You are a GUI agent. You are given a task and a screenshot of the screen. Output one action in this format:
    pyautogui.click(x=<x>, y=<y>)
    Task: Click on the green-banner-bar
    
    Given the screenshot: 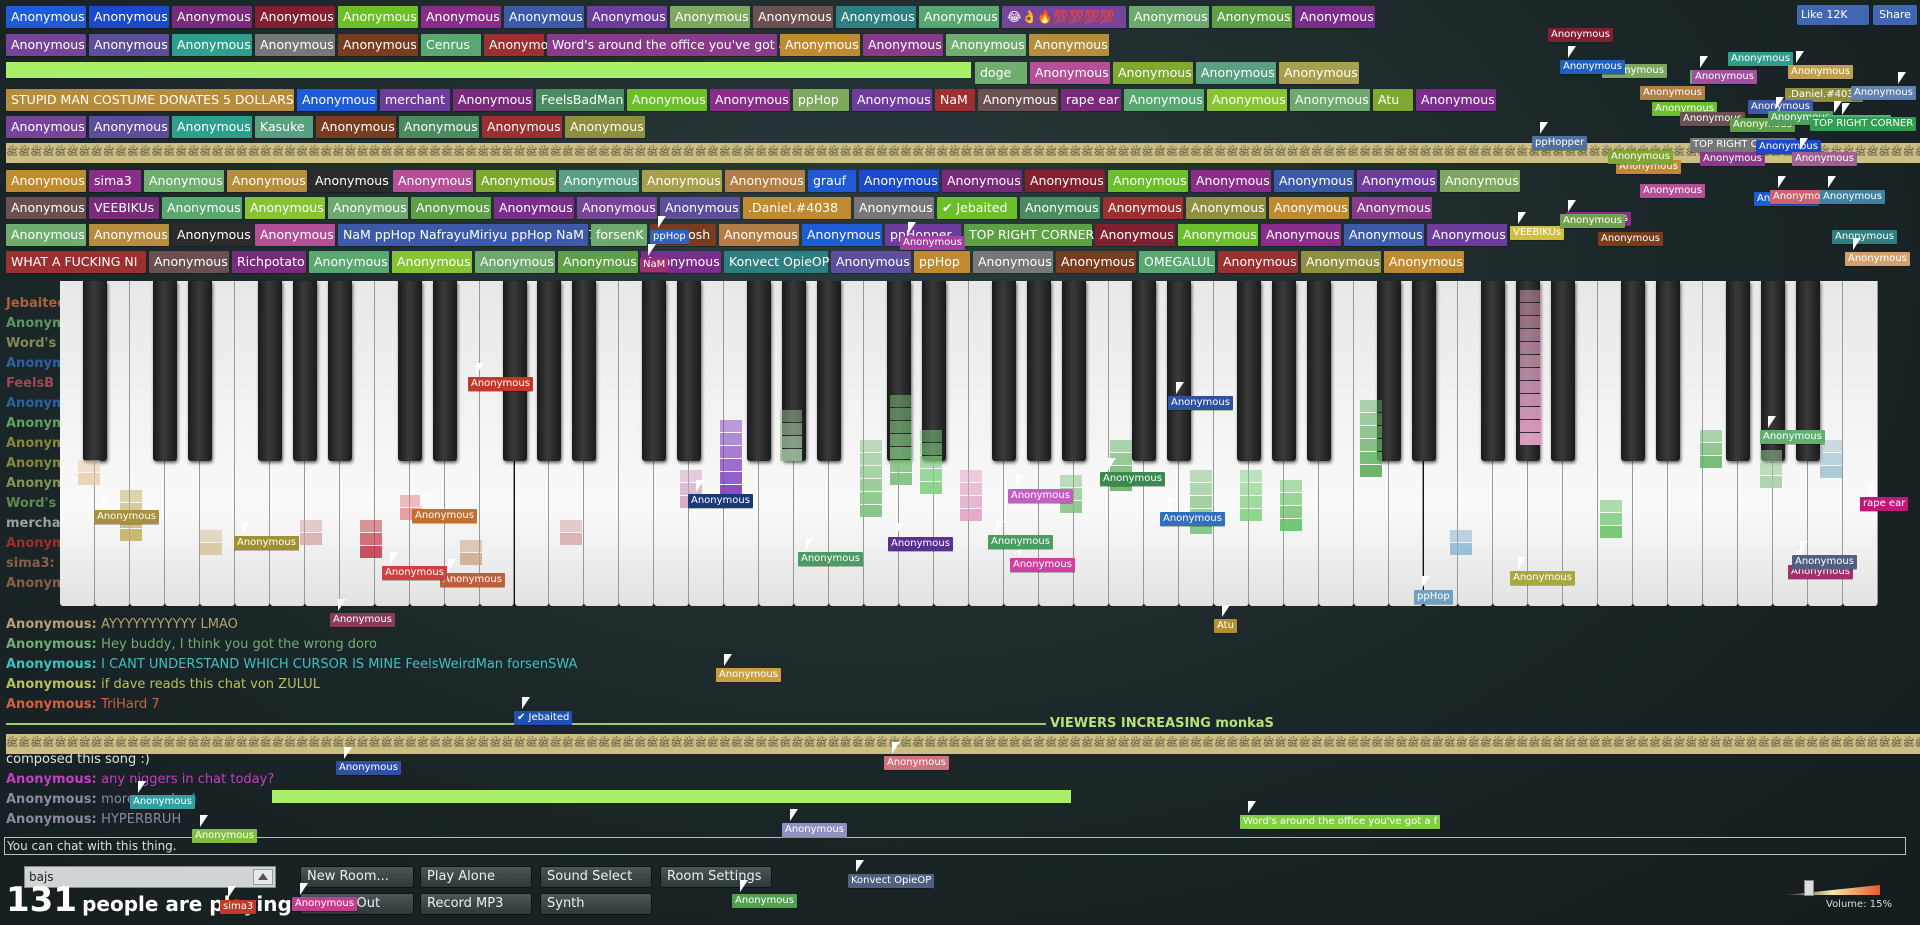 What is the action you would take?
    pyautogui.click(x=671, y=796)
    